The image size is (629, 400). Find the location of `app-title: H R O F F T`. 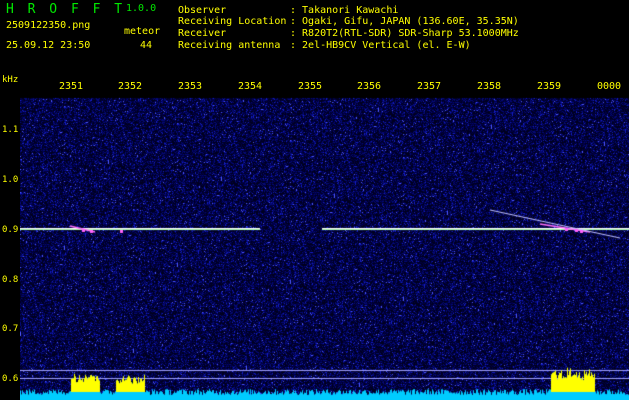

app-title: H R O F F T is located at coordinates (66, 9).